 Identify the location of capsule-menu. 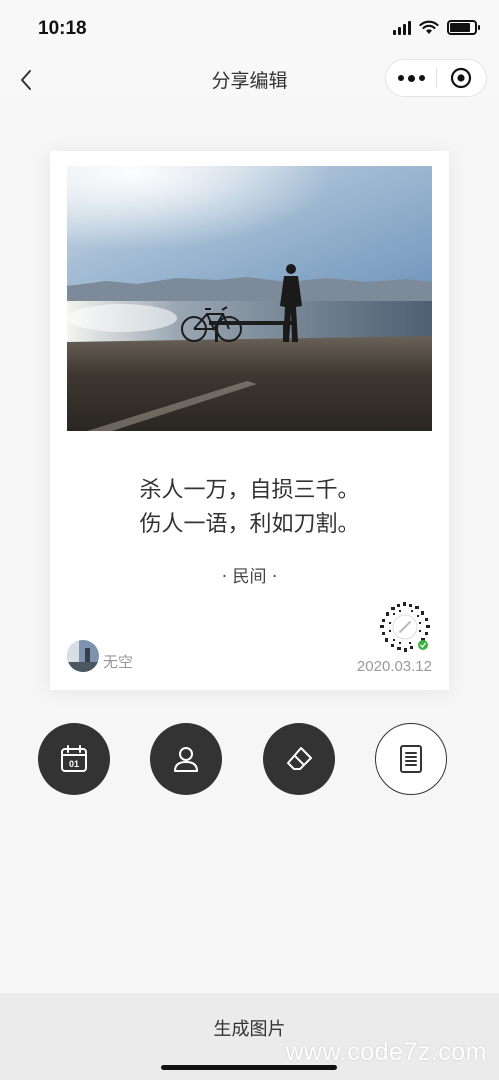
(436, 78).